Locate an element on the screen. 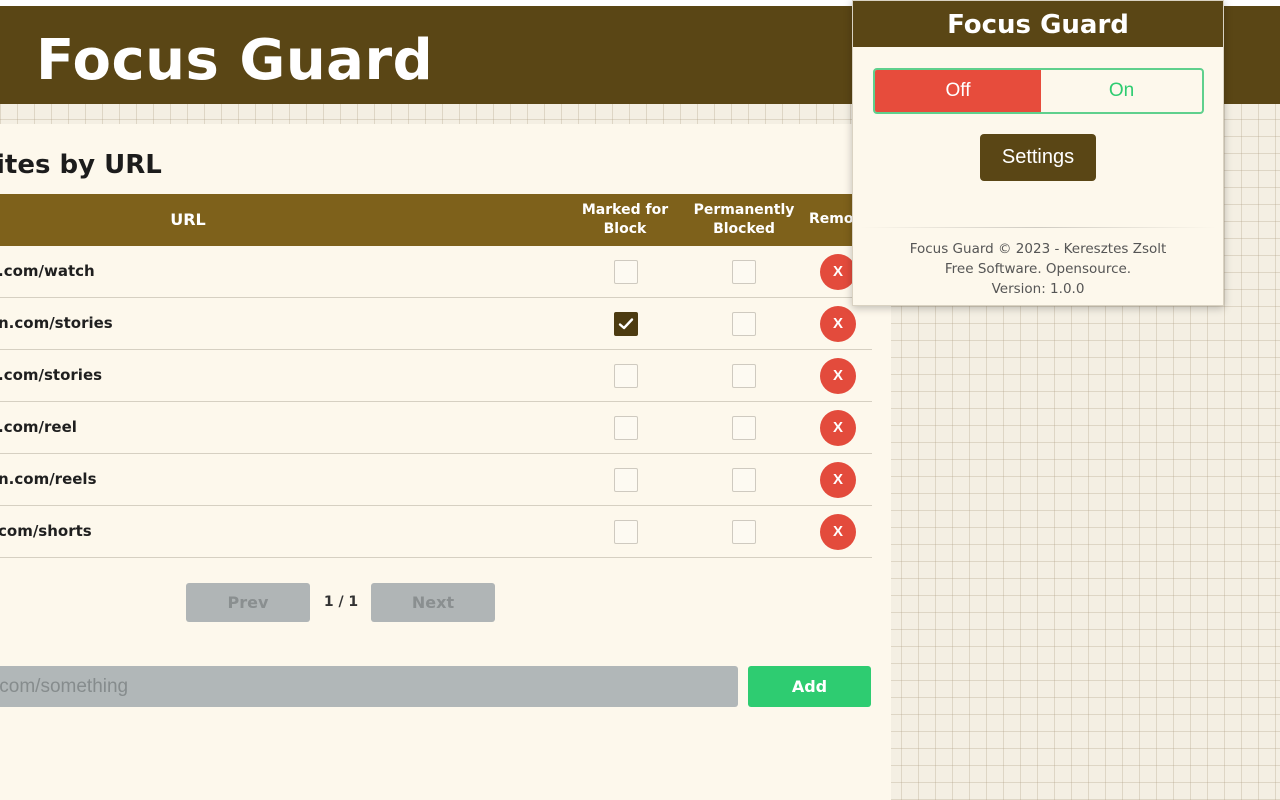  row-url: .com/watch is located at coordinates (47, 271).